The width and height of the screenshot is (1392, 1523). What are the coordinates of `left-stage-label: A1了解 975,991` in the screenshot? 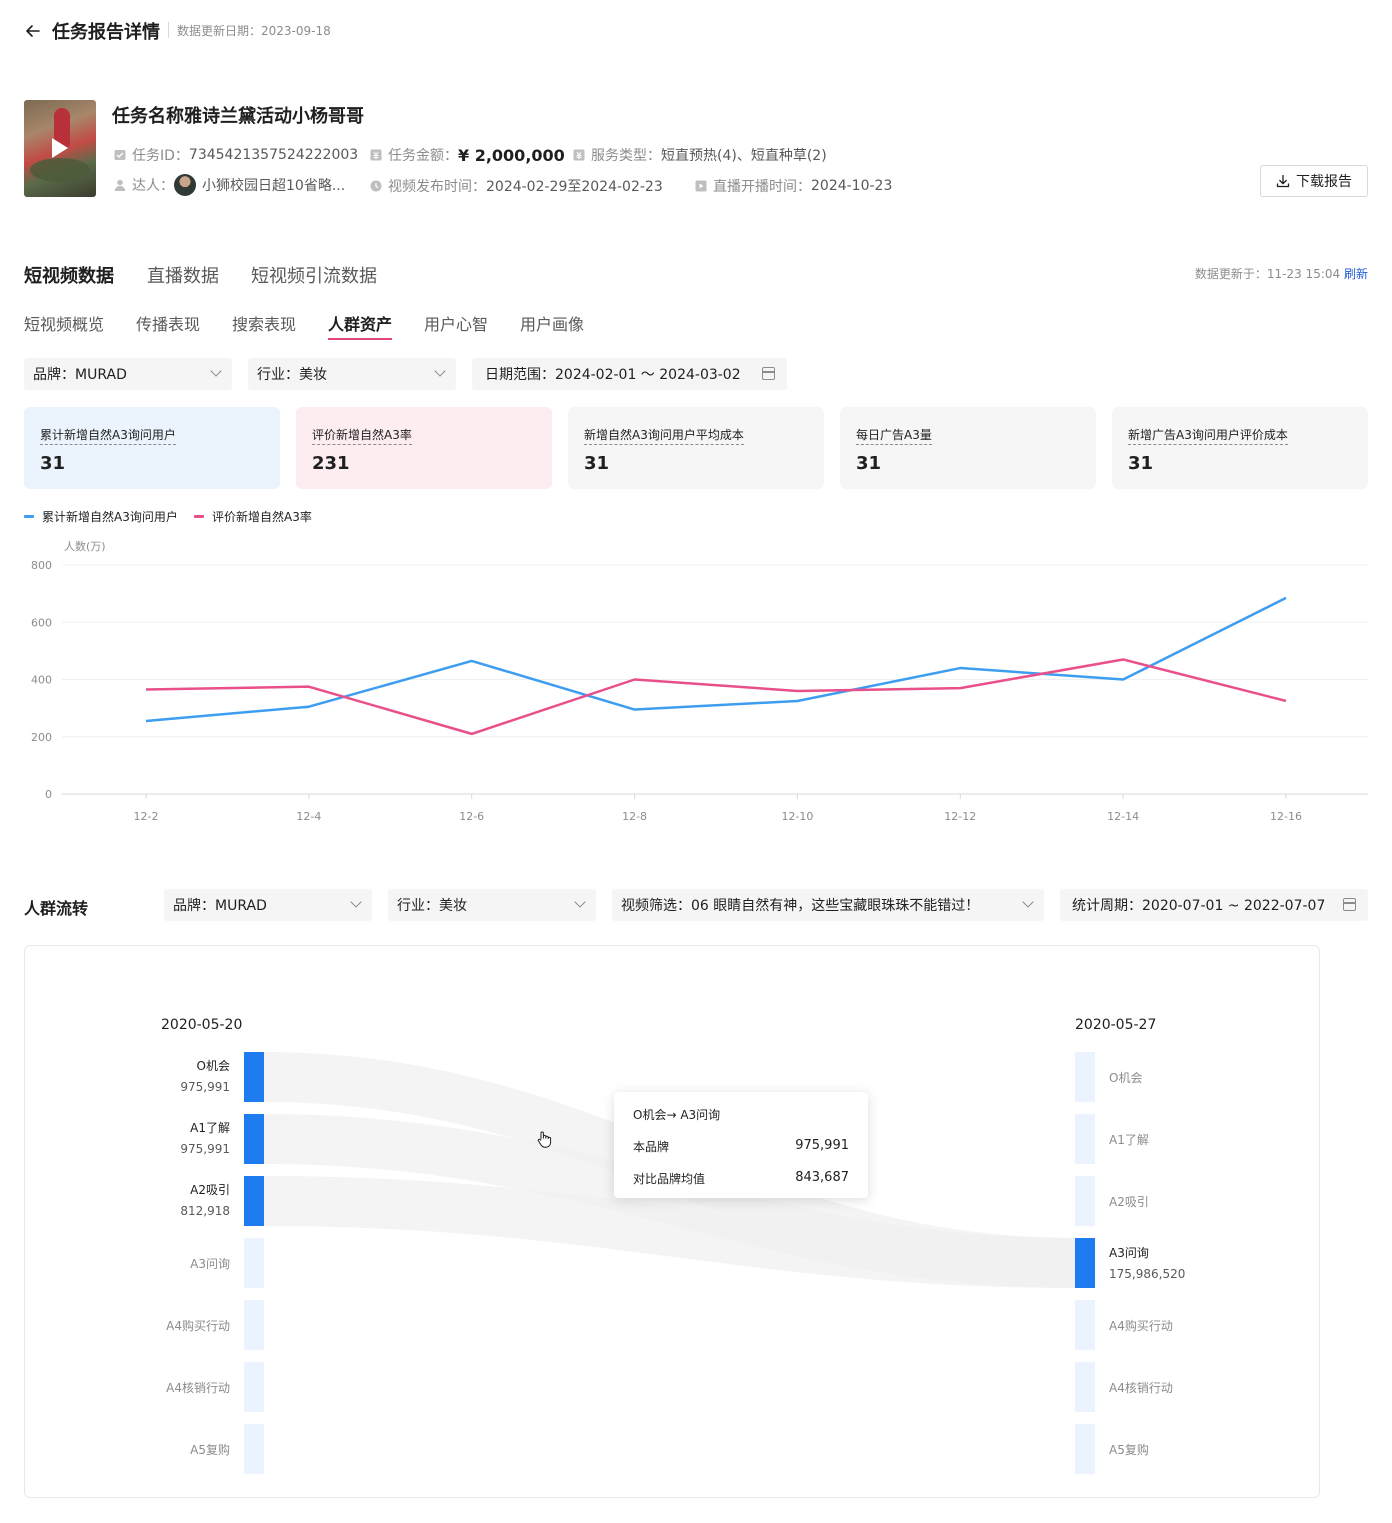 It's located at (205, 1138).